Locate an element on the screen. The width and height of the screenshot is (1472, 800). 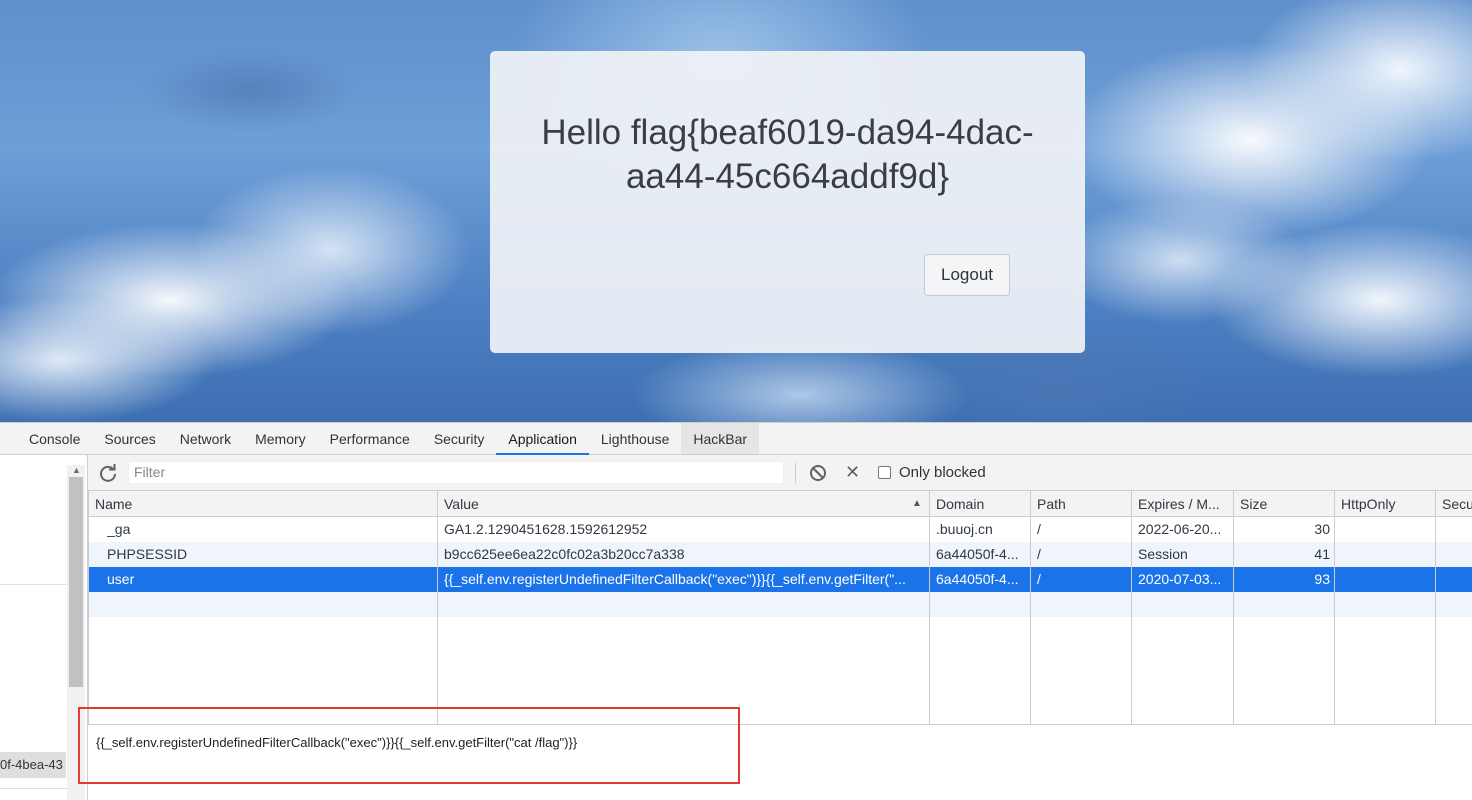
sidebar-cookie-domain-item: 0f-4bea-43 is located at coordinates (33, 765).